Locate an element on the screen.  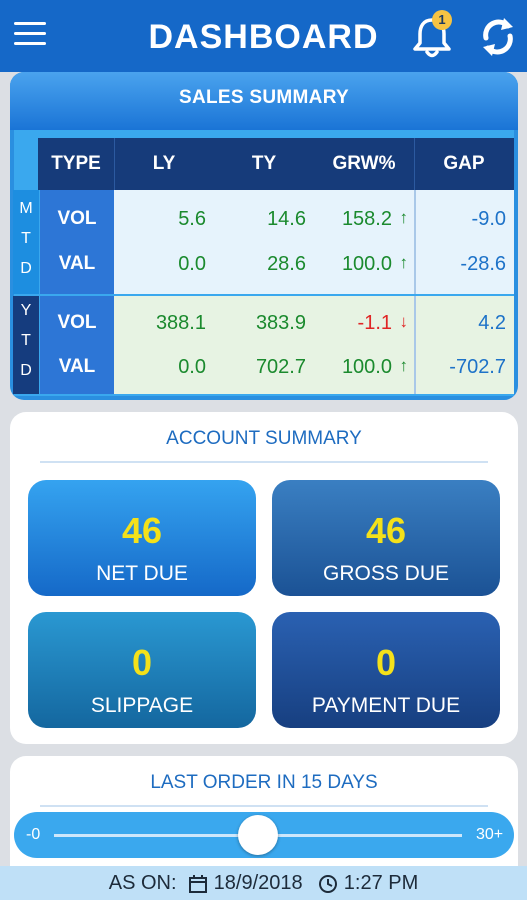
mtd-vol-type: VOL is located at coordinates (77, 218).